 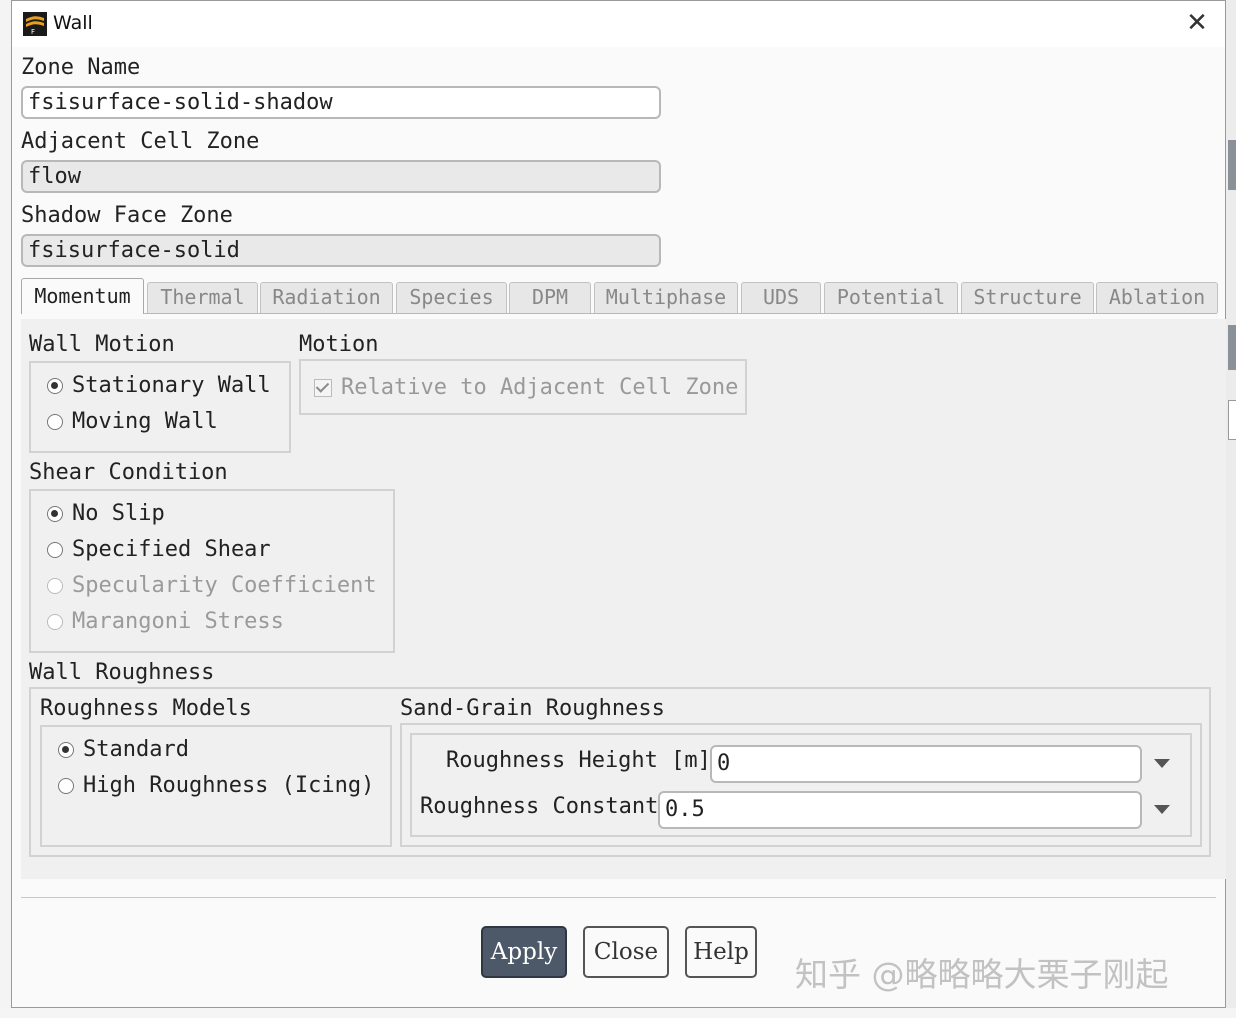 What do you see at coordinates (82, 296) in the screenshot?
I see `tab-momentum: Momentum` at bounding box center [82, 296].